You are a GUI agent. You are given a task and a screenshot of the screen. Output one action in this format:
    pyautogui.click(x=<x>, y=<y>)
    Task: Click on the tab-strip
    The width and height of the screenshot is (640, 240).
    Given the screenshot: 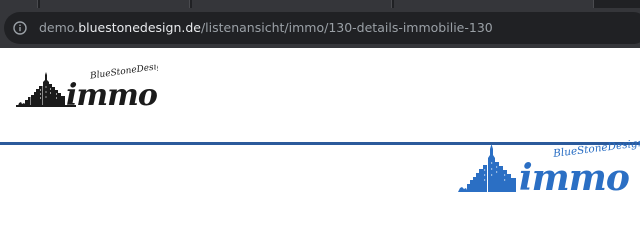 What is the action you would take?
    pyautogui.click(x=320, y=4)
    